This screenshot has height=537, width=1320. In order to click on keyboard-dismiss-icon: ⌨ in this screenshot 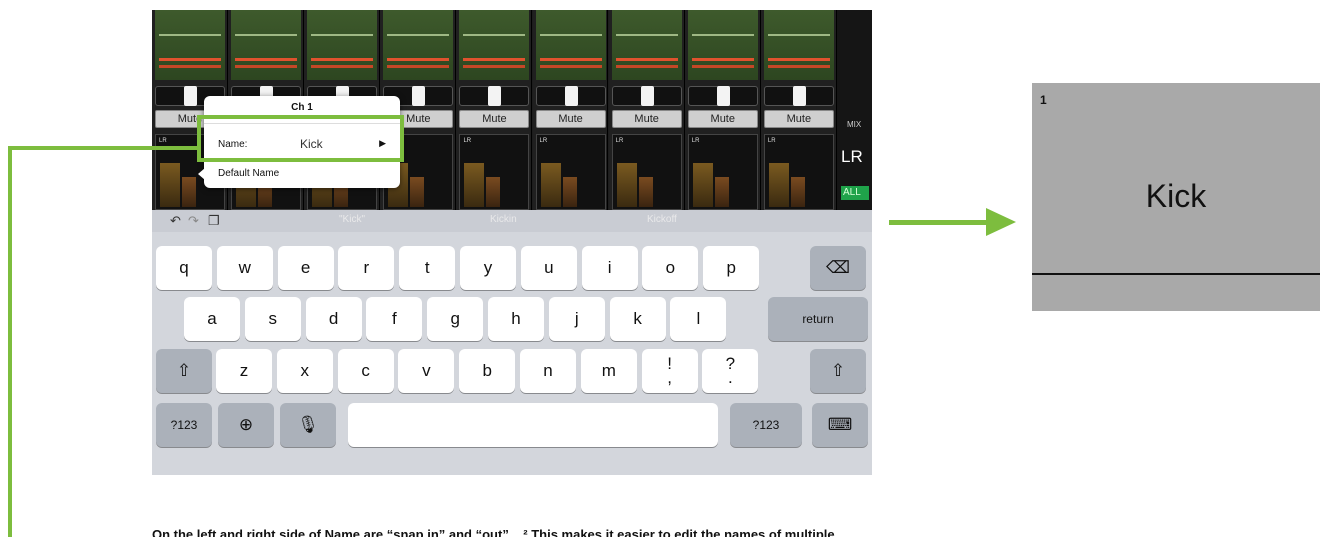, I will do `click(840, 425)`.